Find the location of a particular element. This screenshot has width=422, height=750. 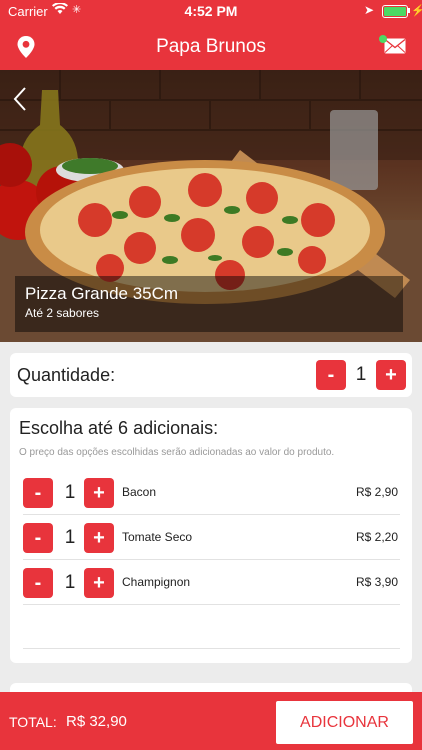

addon-name: Champignon is located at coordinates (156, 582).